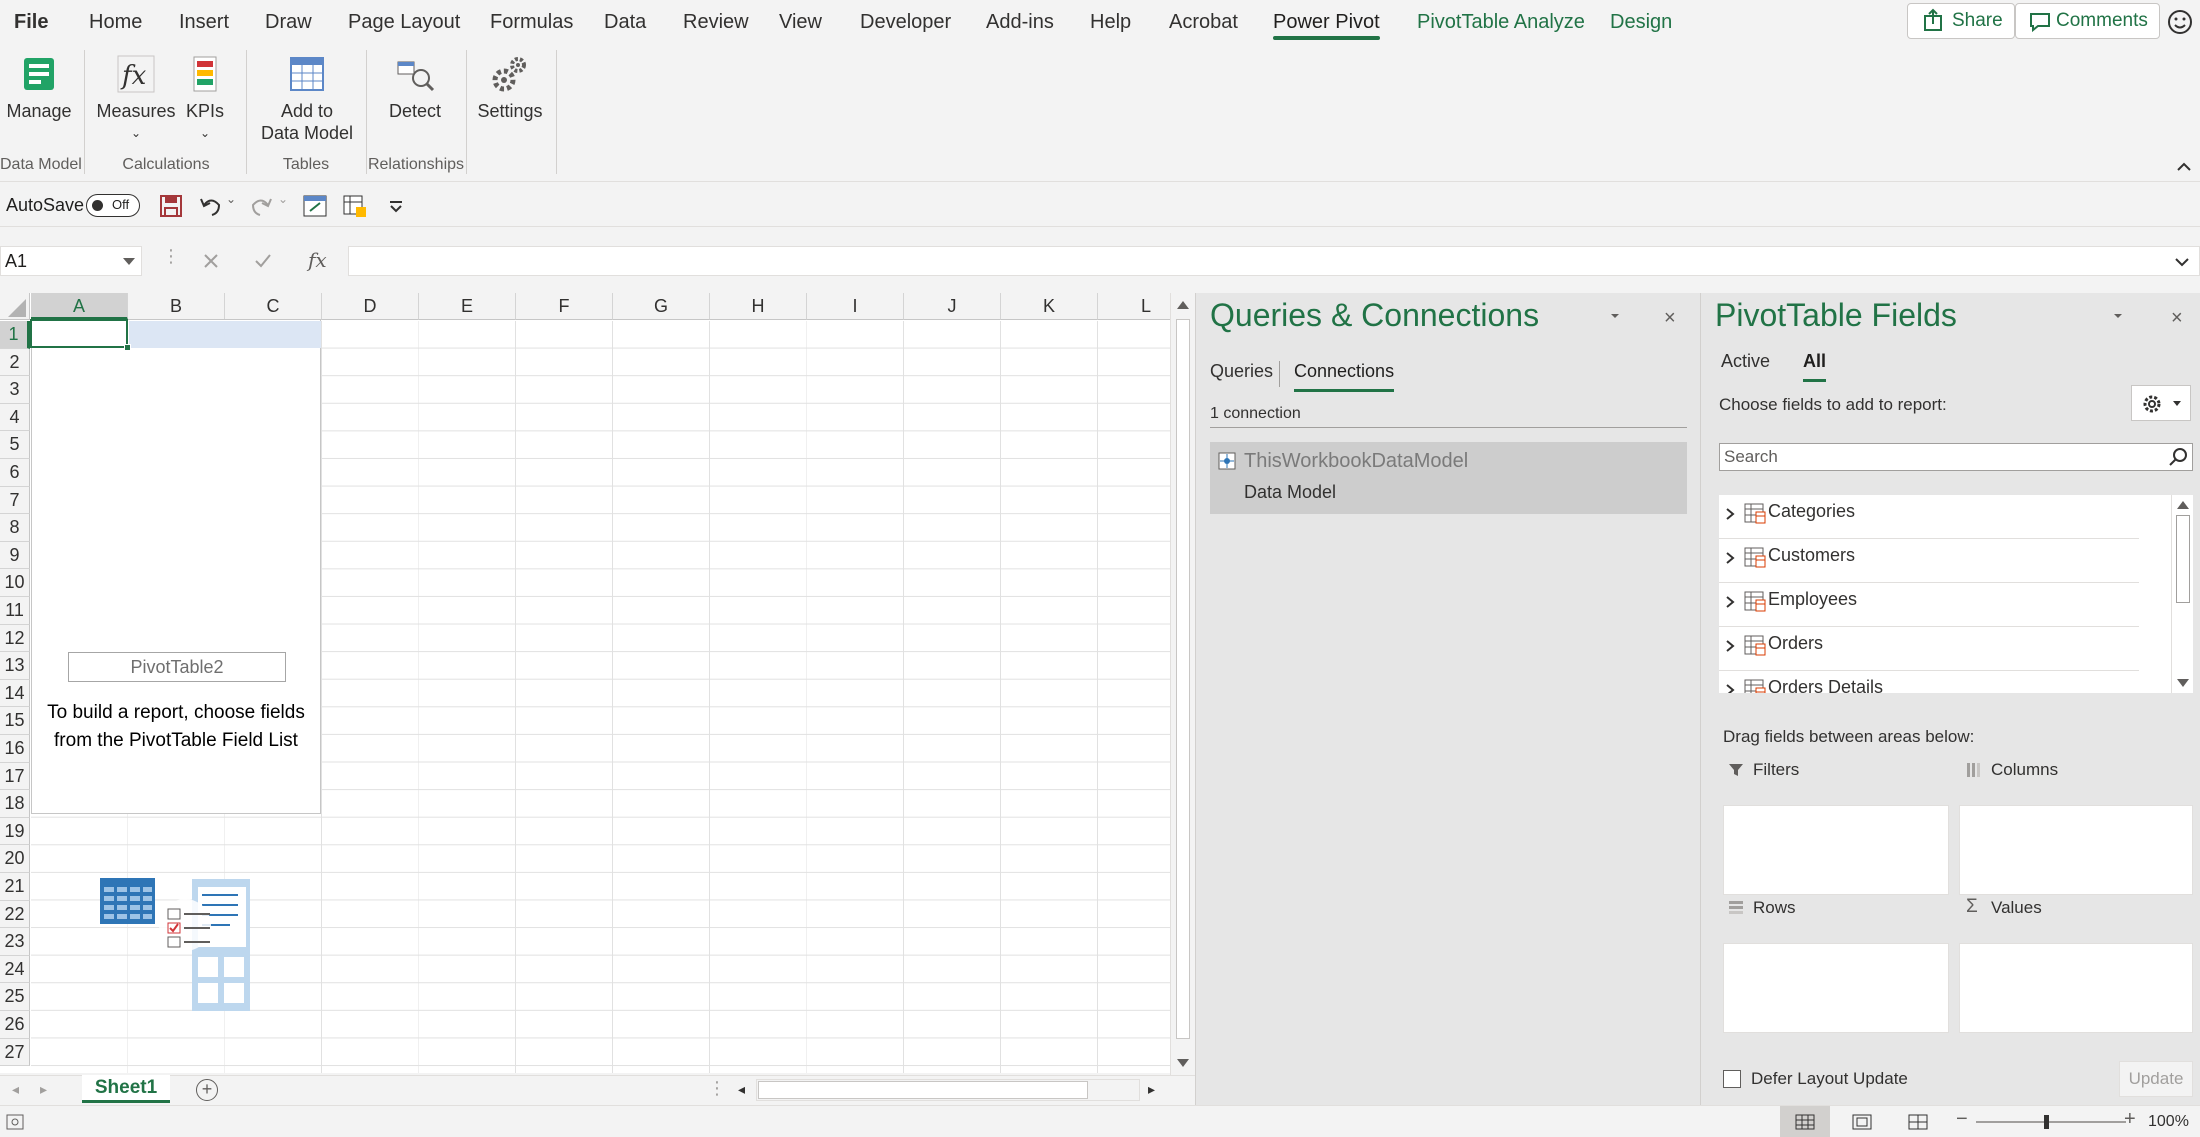 This screenshot has width=2200, height=1137. What do you see at coordinates (531, 22) in the screenshot?
I see `tab-formulas: Formulas` at bounding box center [531, 22].